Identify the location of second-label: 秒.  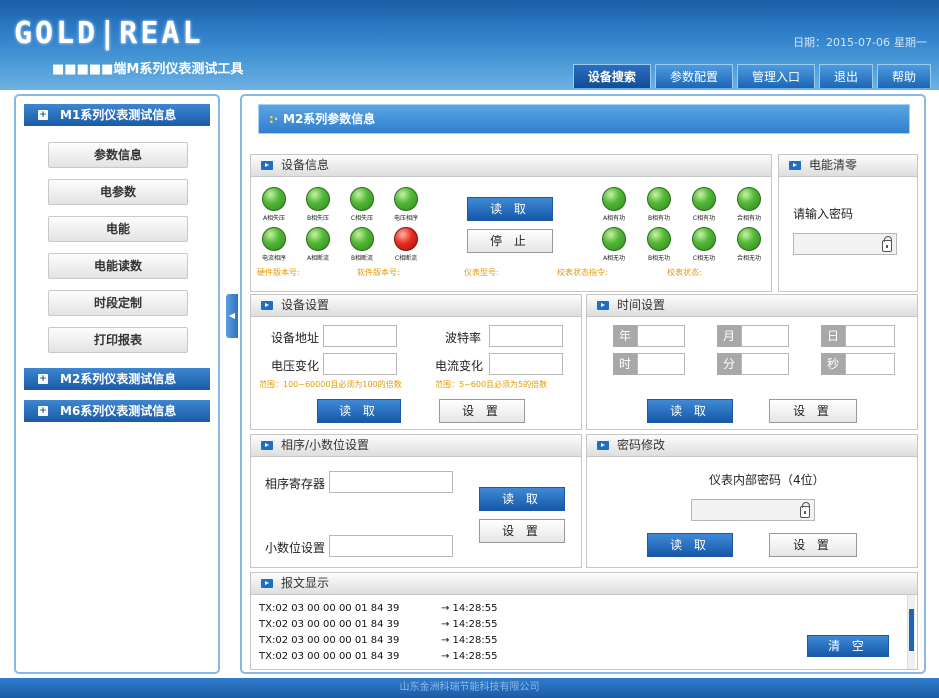
(833, 364).